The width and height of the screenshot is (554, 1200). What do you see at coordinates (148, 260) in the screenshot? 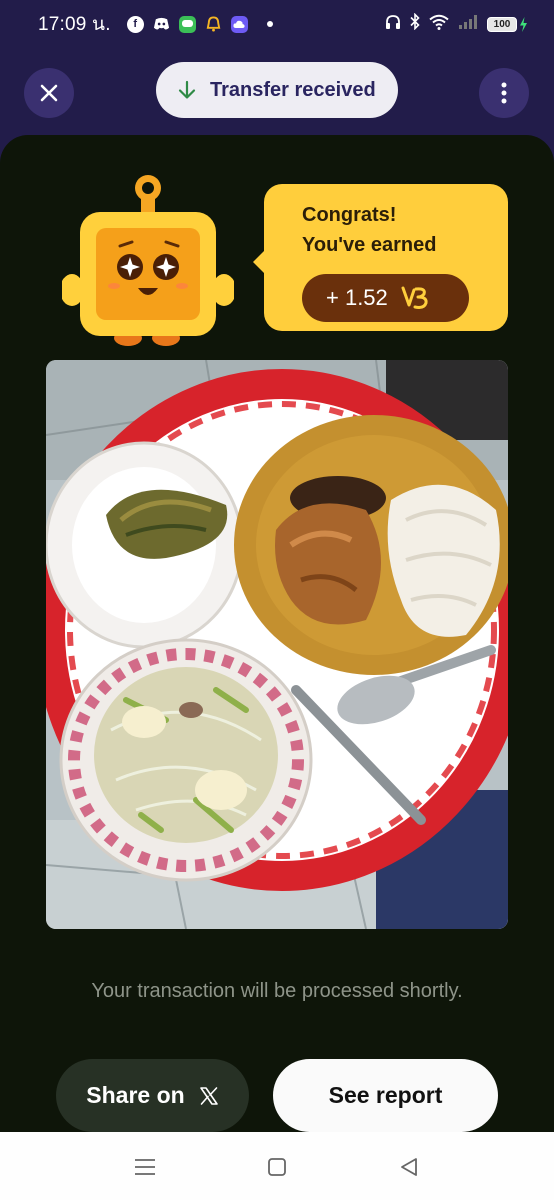
I see `mascot-illustration` at bounding box center [148, 260].